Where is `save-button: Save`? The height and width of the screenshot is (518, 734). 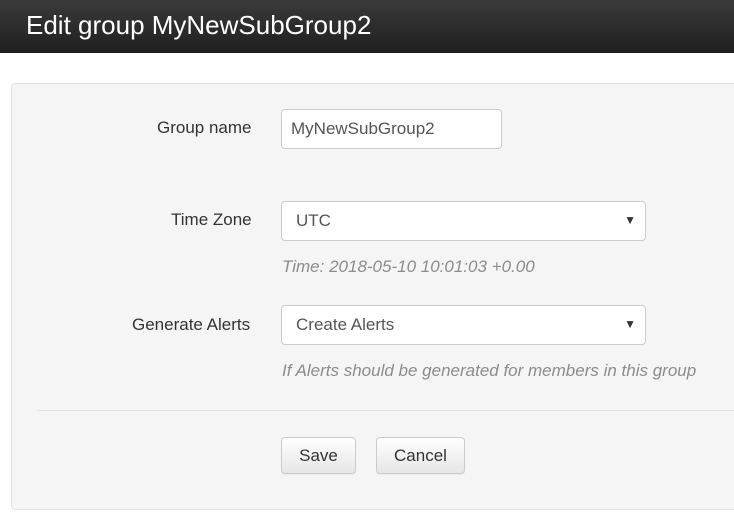 save-button: Save is located at coordinates (318, 455).